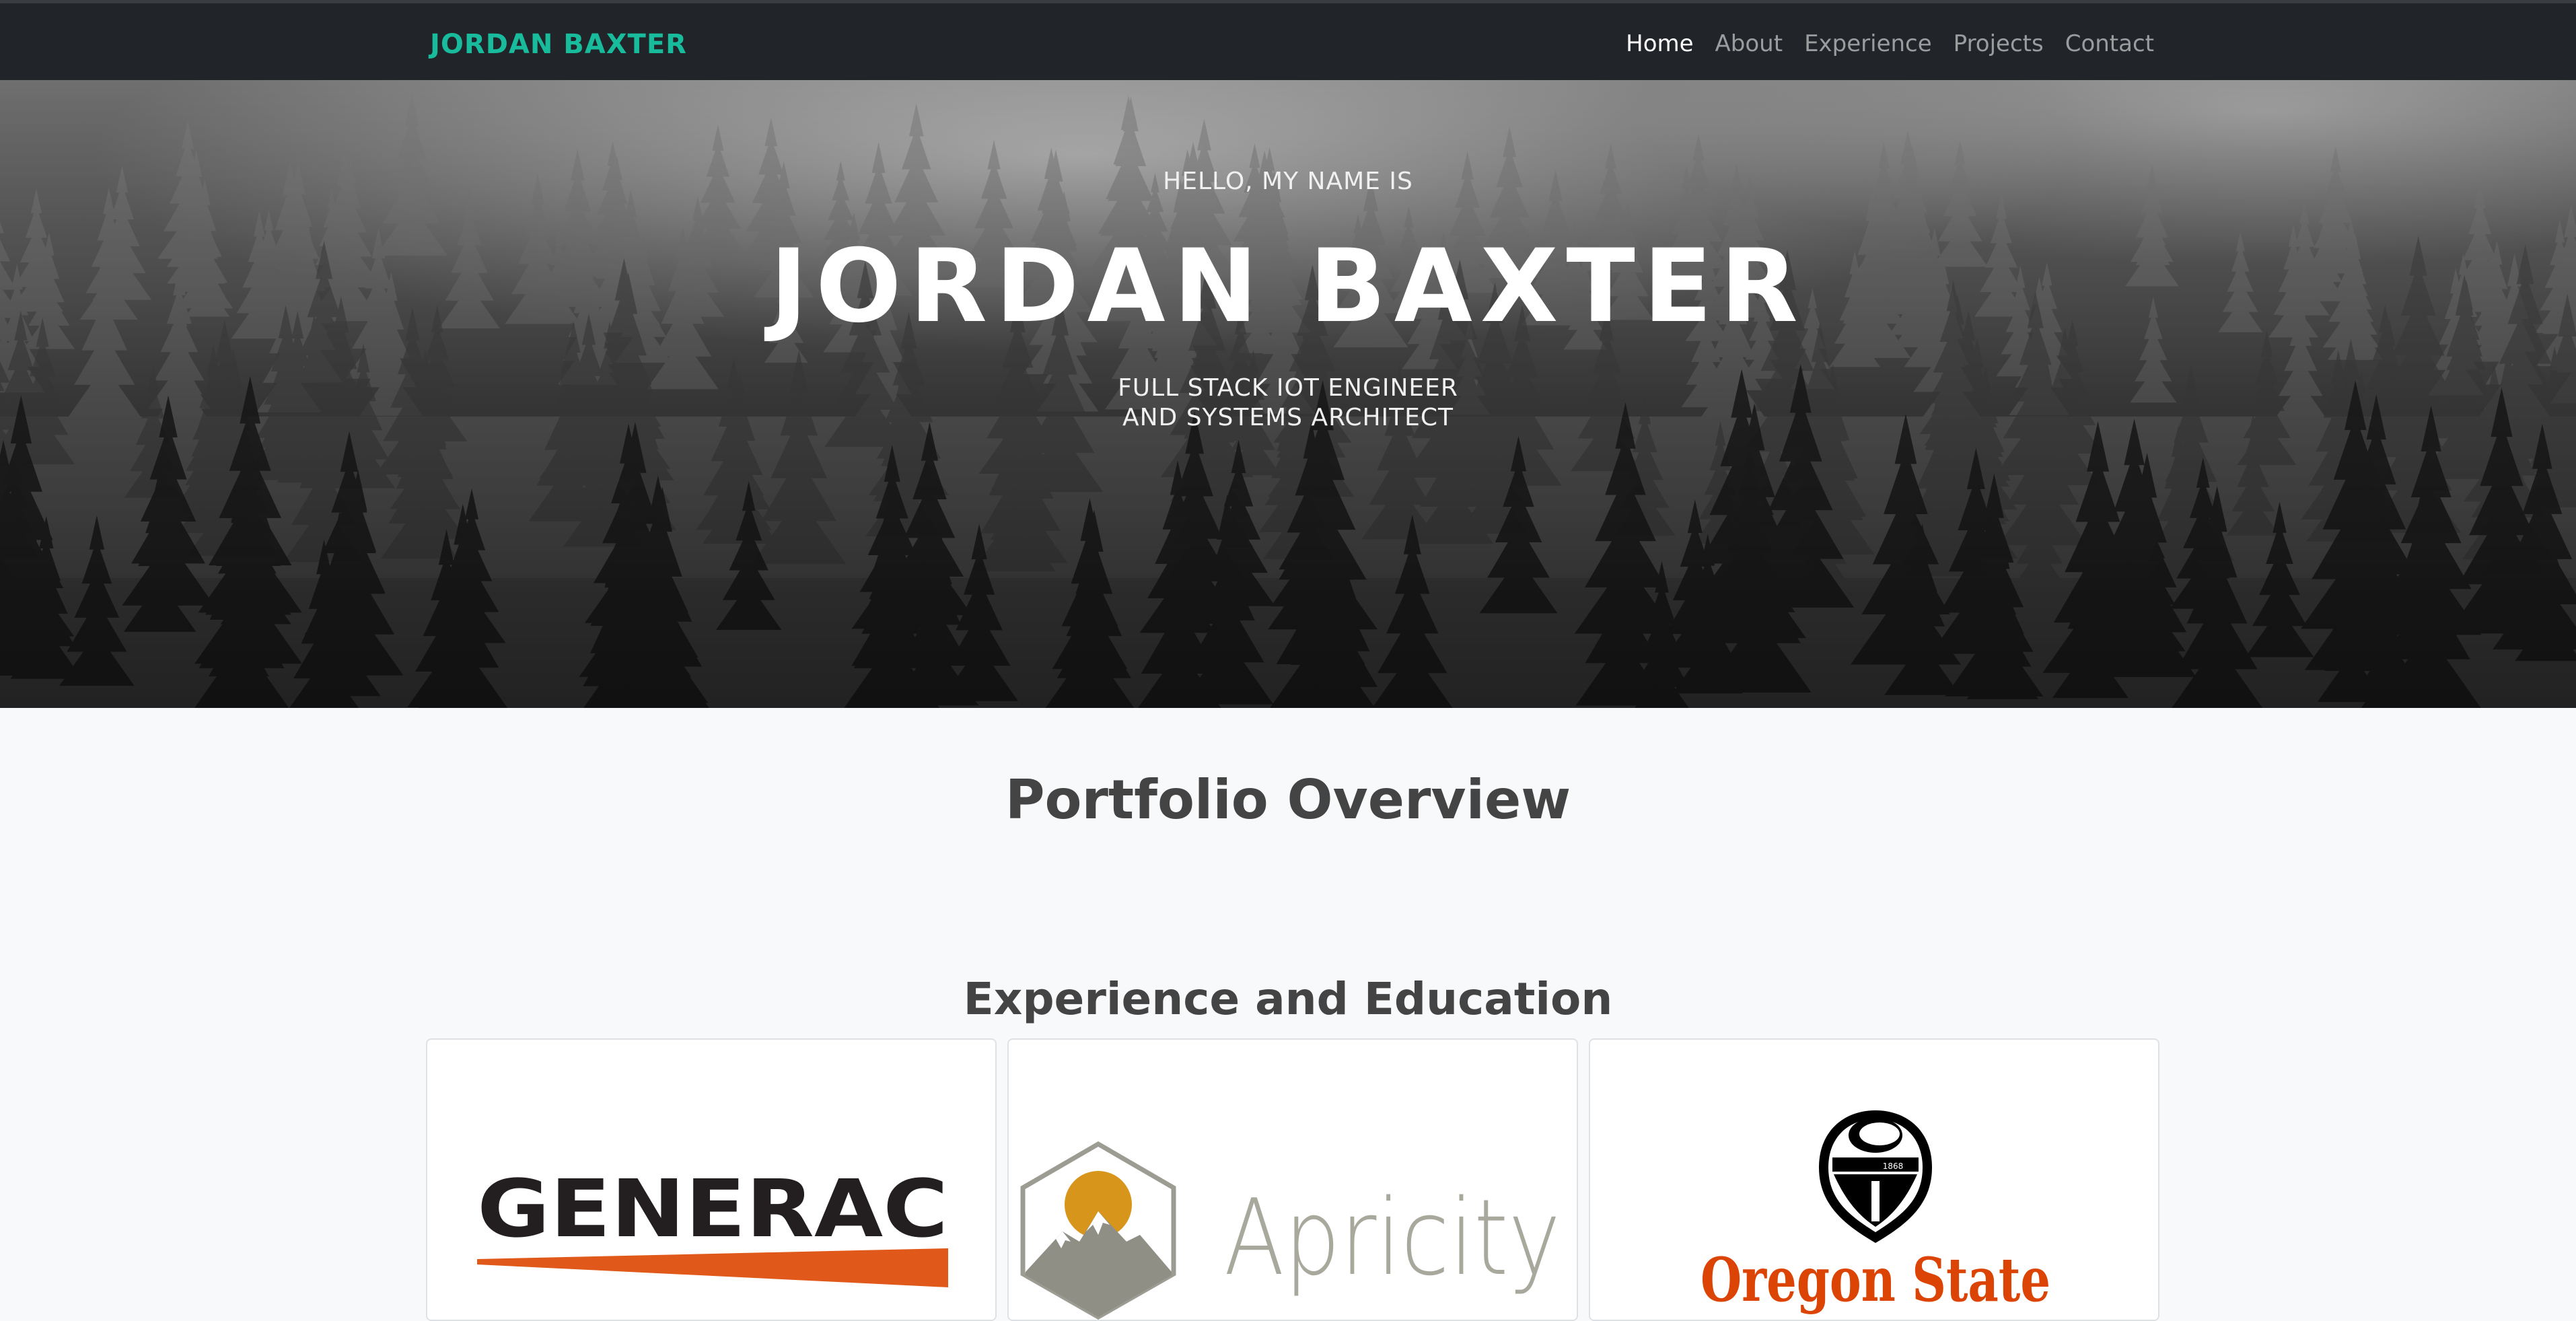  I want to click on nav-link-experience: Experience, so click(1868, 43).